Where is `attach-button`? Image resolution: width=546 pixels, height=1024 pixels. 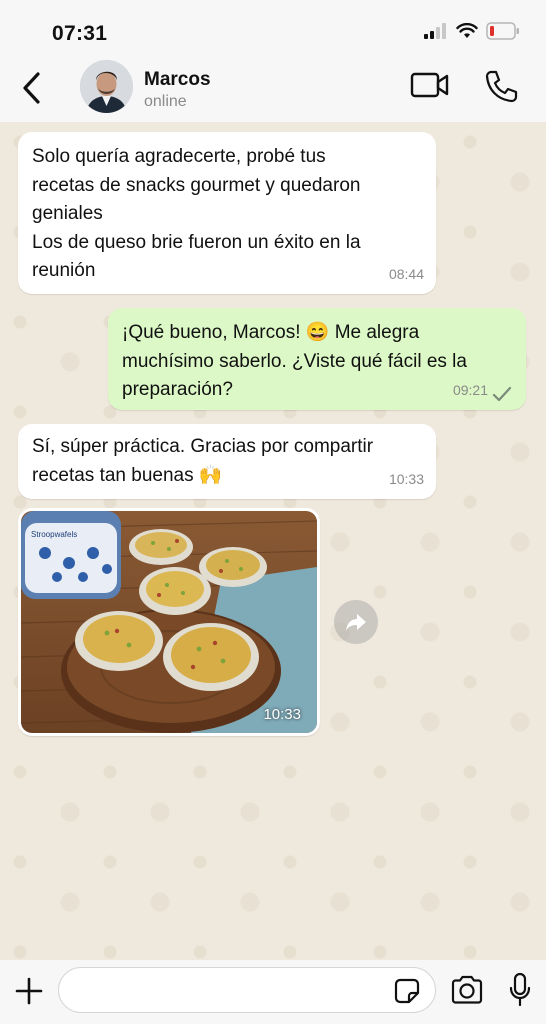 attach-button is located at coordinates (29, 991).